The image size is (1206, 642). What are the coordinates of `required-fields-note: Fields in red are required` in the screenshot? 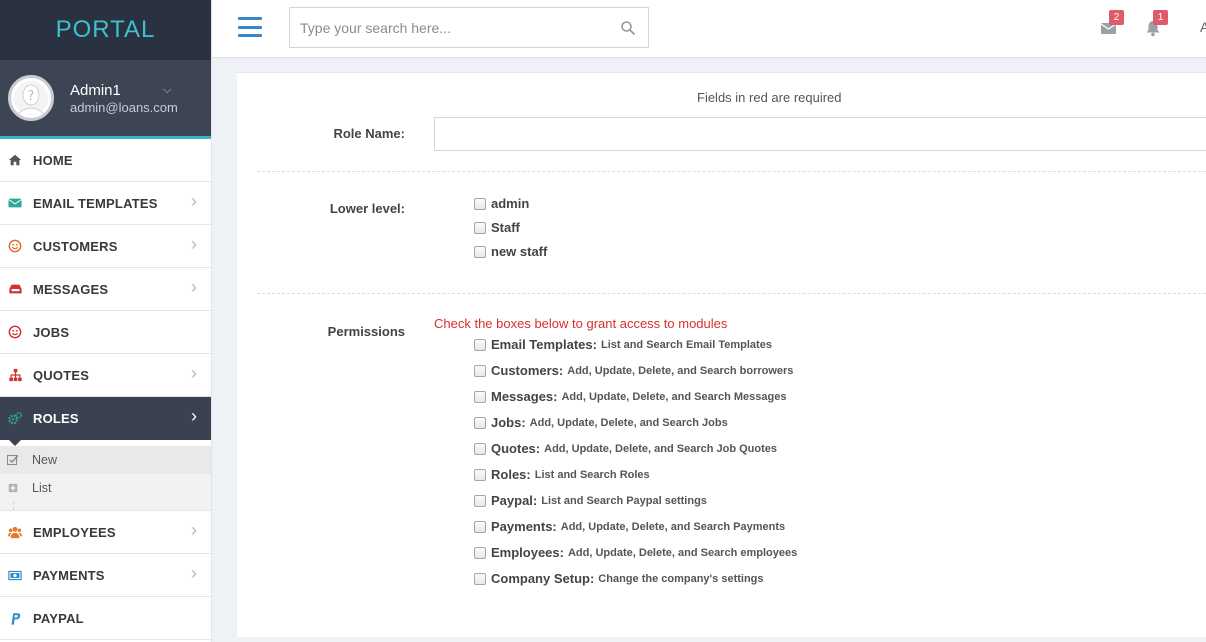 It's located at (769, 97).